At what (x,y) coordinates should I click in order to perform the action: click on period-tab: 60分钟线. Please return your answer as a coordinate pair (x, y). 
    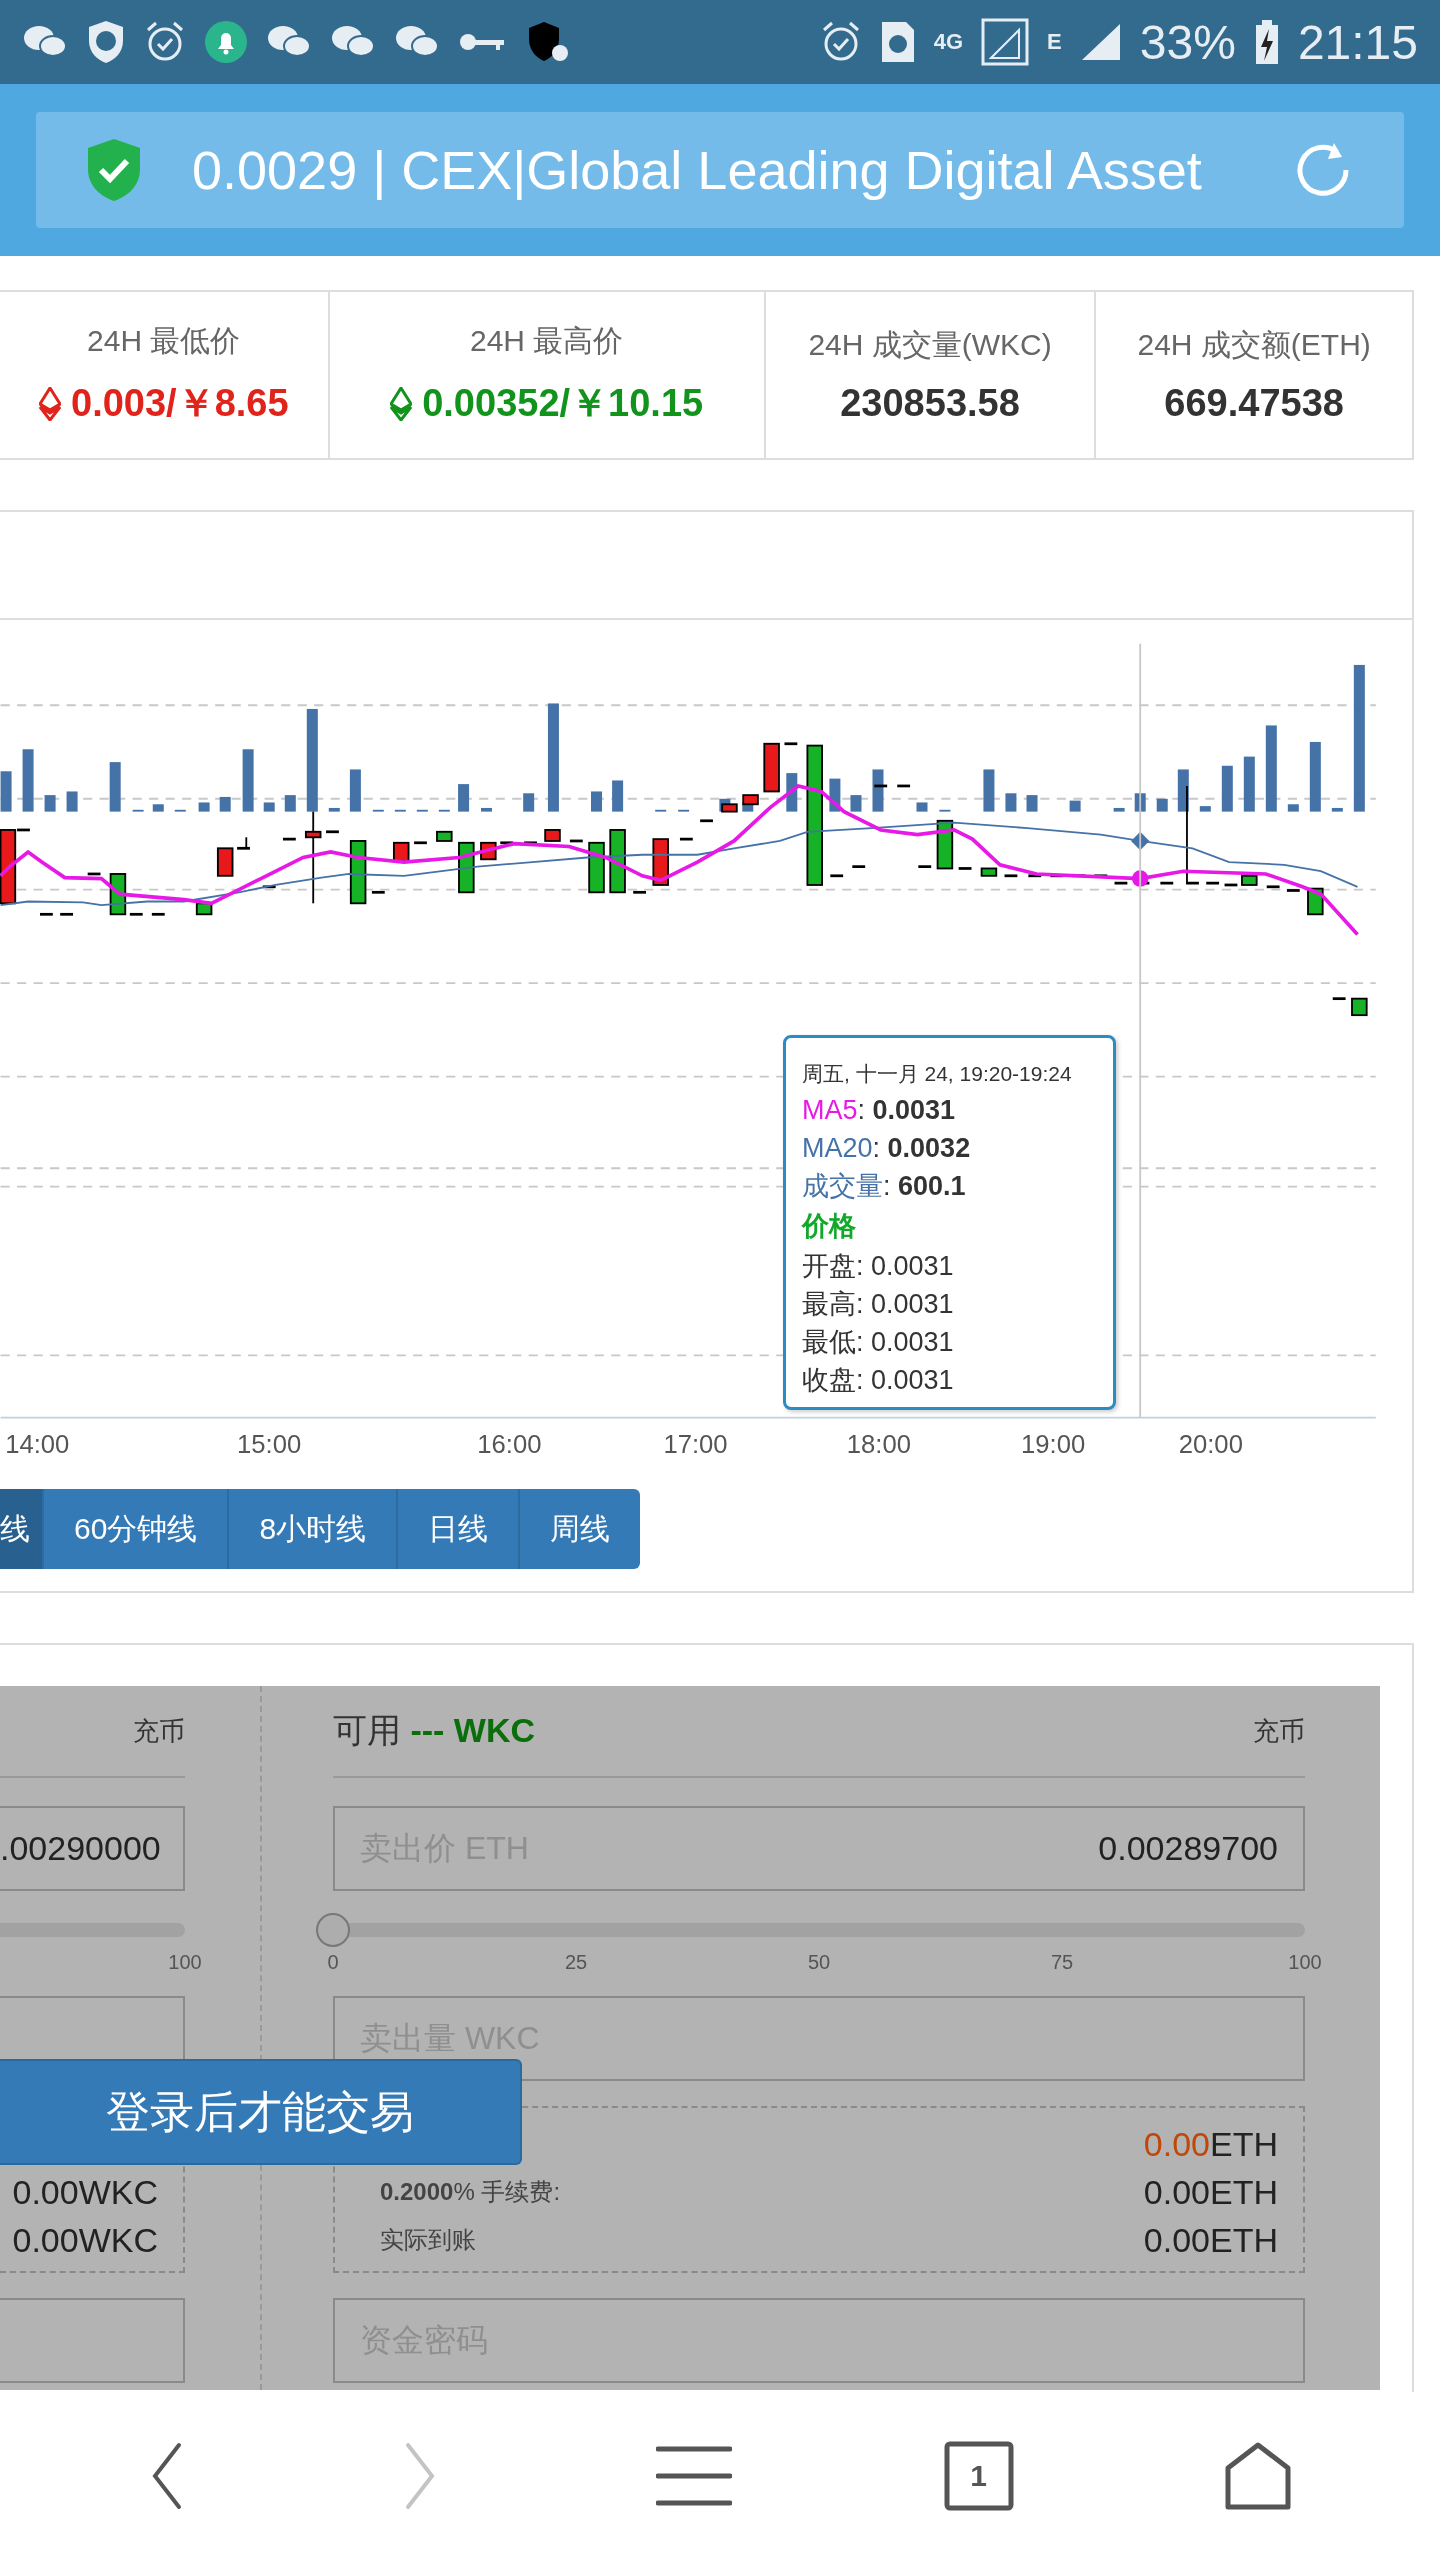
    Looking at the image, I should click on (137, 1529).